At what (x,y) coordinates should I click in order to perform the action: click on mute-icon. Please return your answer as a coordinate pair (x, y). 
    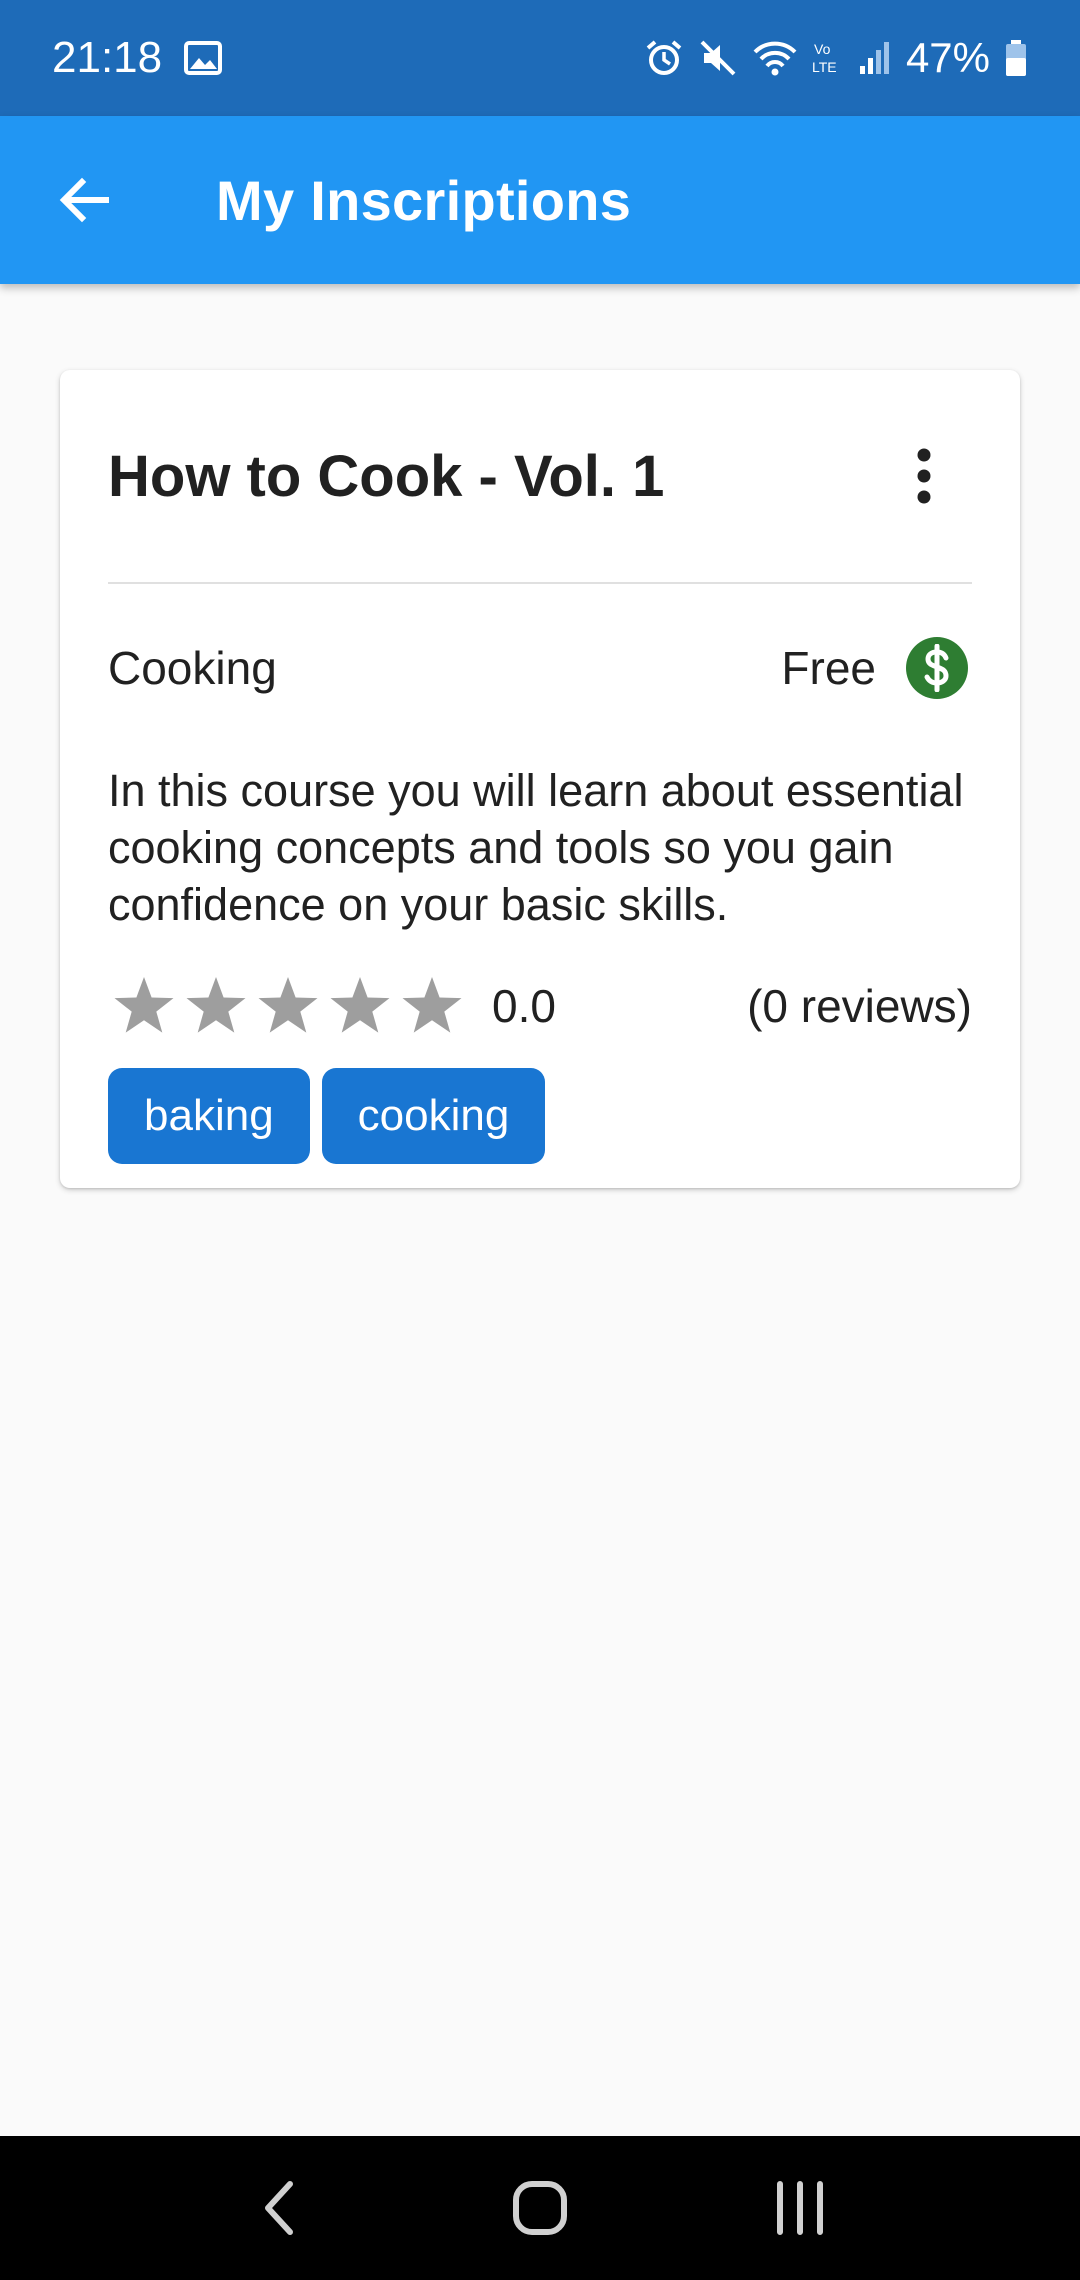
    Looking at the image, I should click on (718, 58).